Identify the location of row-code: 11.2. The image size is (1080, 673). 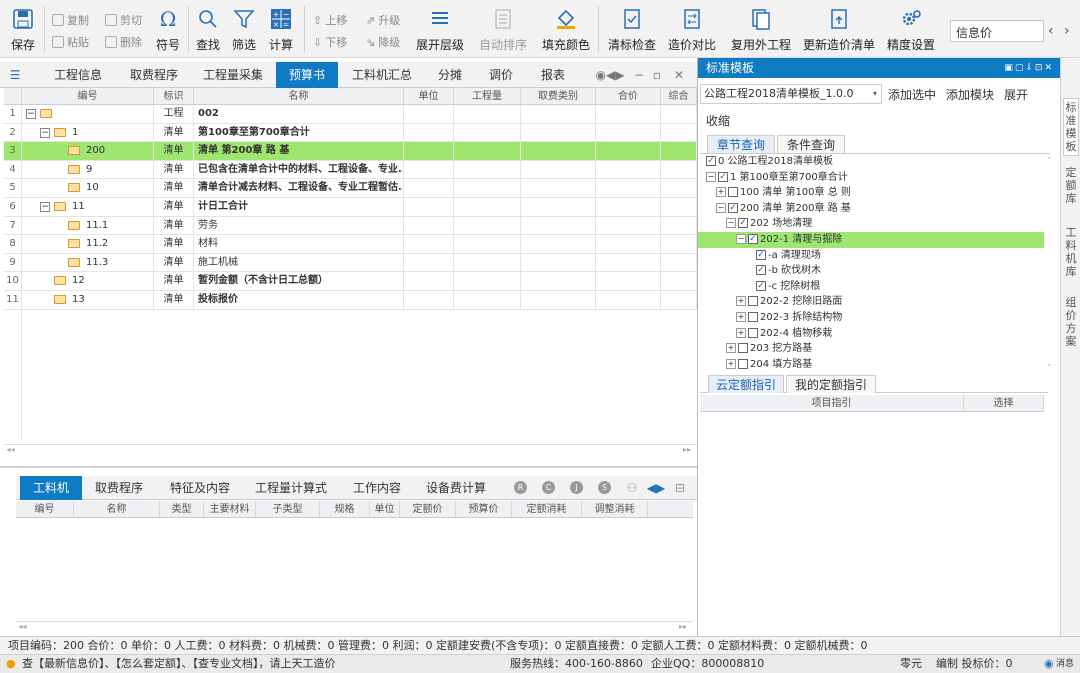
(88, 244).